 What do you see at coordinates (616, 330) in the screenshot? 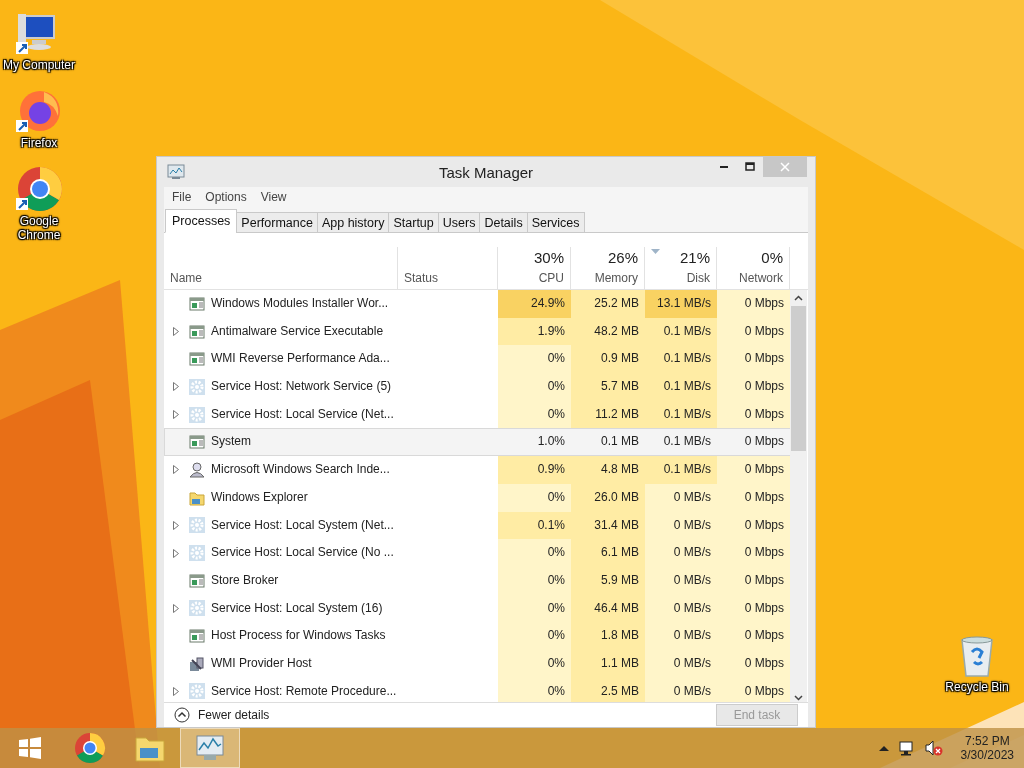
I see `table-cell: 48.2 MB` at bounding box center [616, 330].